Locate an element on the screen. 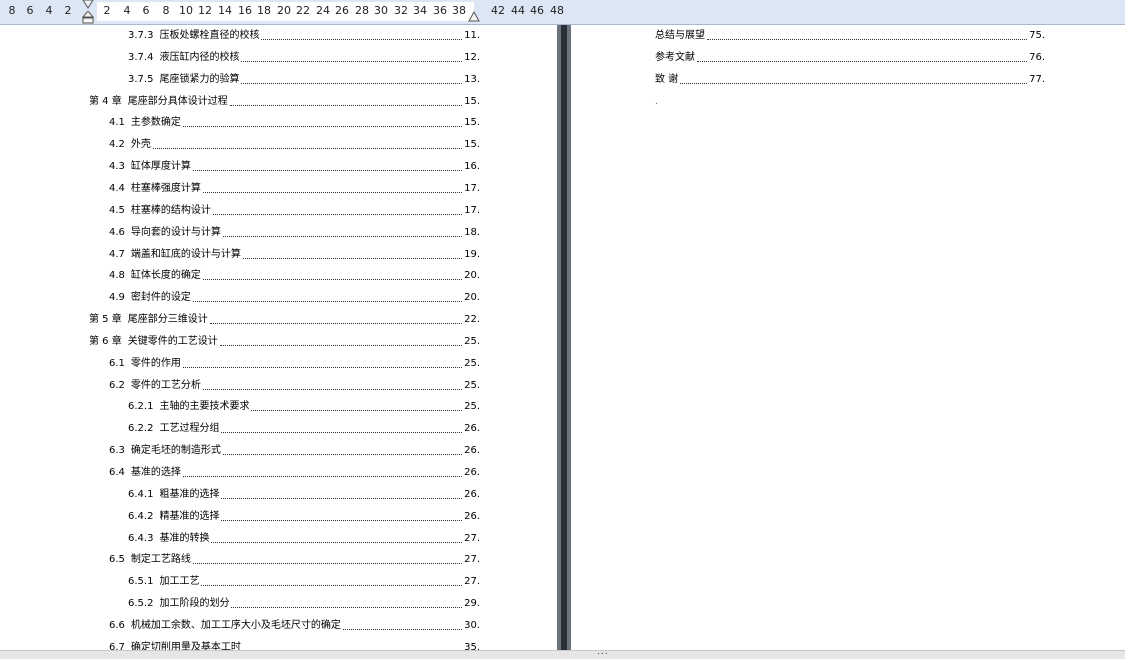  toc-entry: 6.4.2 精基准的选择 26. is located at coordinates (304, 517).